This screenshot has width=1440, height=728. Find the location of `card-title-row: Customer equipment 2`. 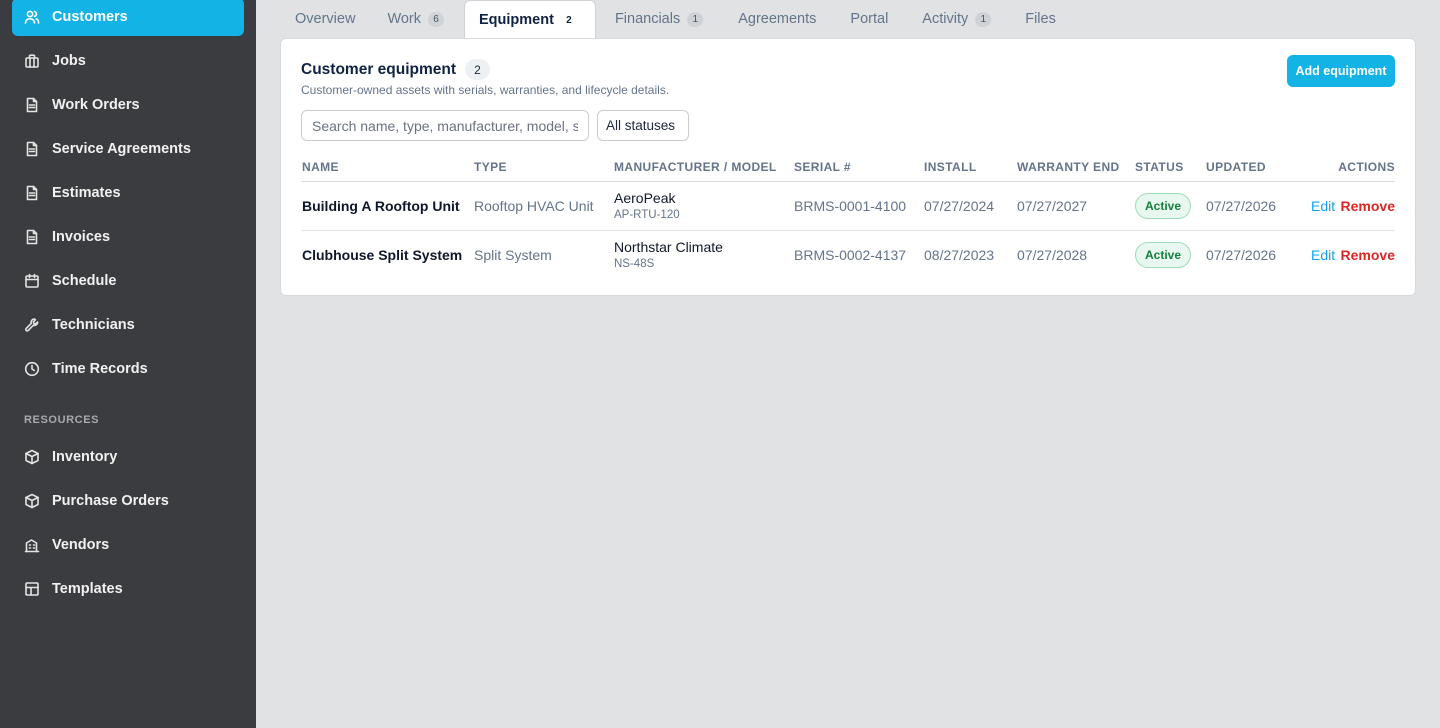

card-title-row: Customer equipment 2 is located at coordinates (396, 69).